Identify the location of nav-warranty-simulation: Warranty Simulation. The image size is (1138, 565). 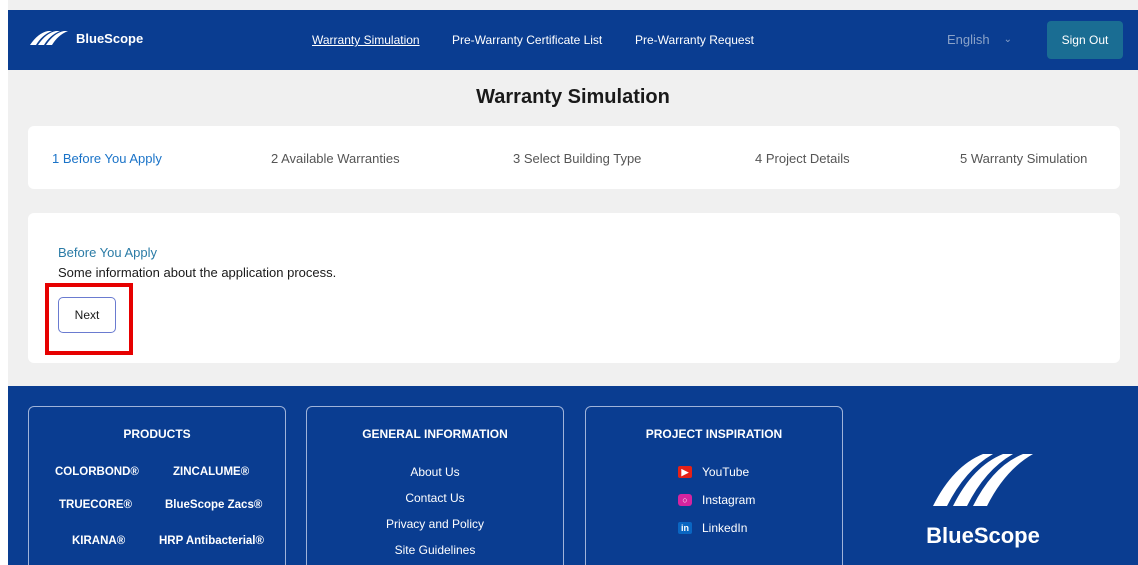
(366, 40).